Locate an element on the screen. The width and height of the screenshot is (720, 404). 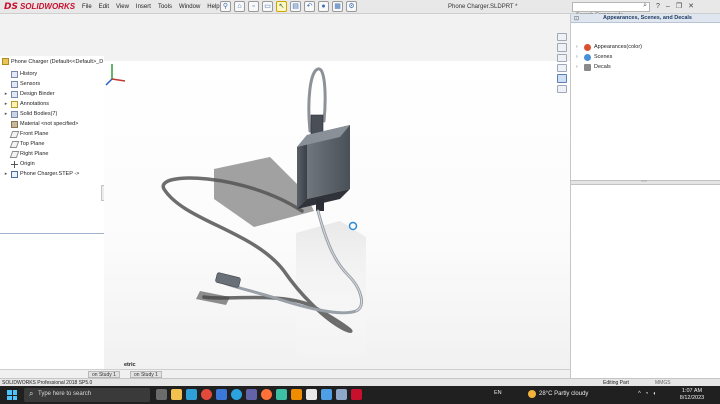
taskbar-search-placeholder: Type here to search is located at coordinates (65, 394).